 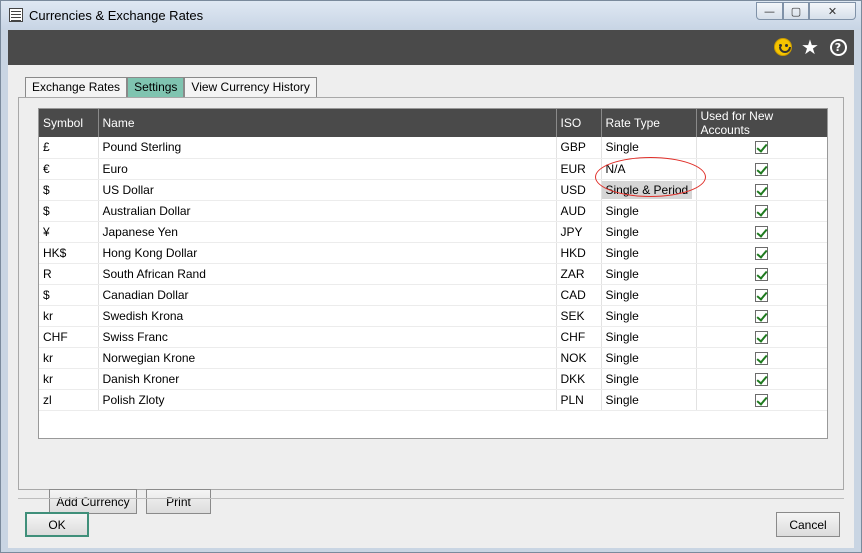 I want to click on column-header-rate-type: Rate Type, so click(x=649, y=123).